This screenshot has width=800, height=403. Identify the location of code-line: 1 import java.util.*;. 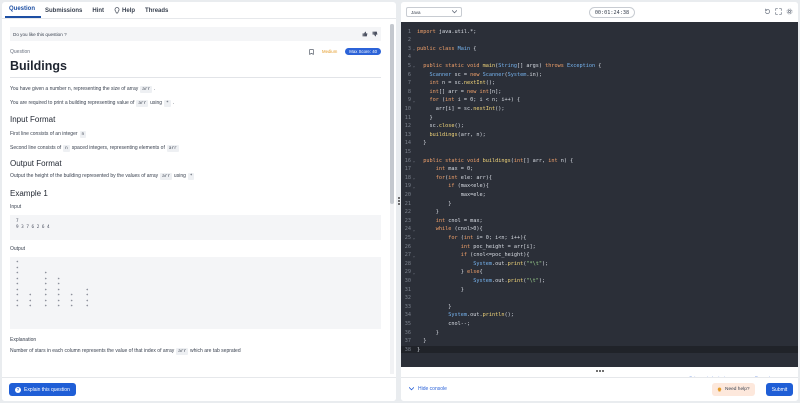
(599, 31).